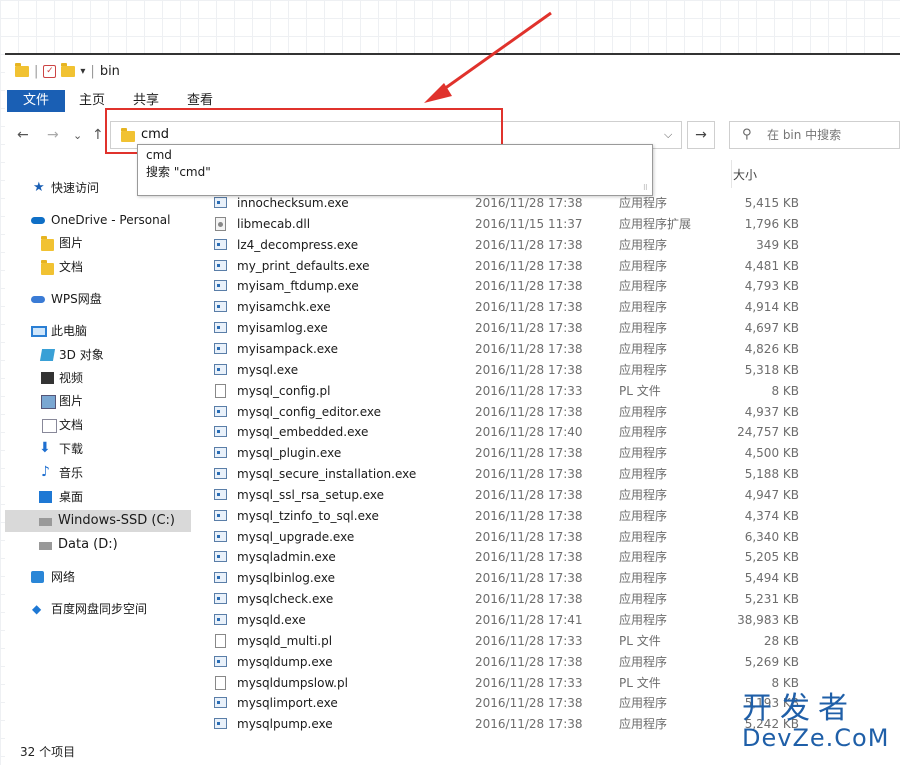 This screenshot has height=765, width=900. I want to click on file-size: 5,188 KB, so click(771, 474).